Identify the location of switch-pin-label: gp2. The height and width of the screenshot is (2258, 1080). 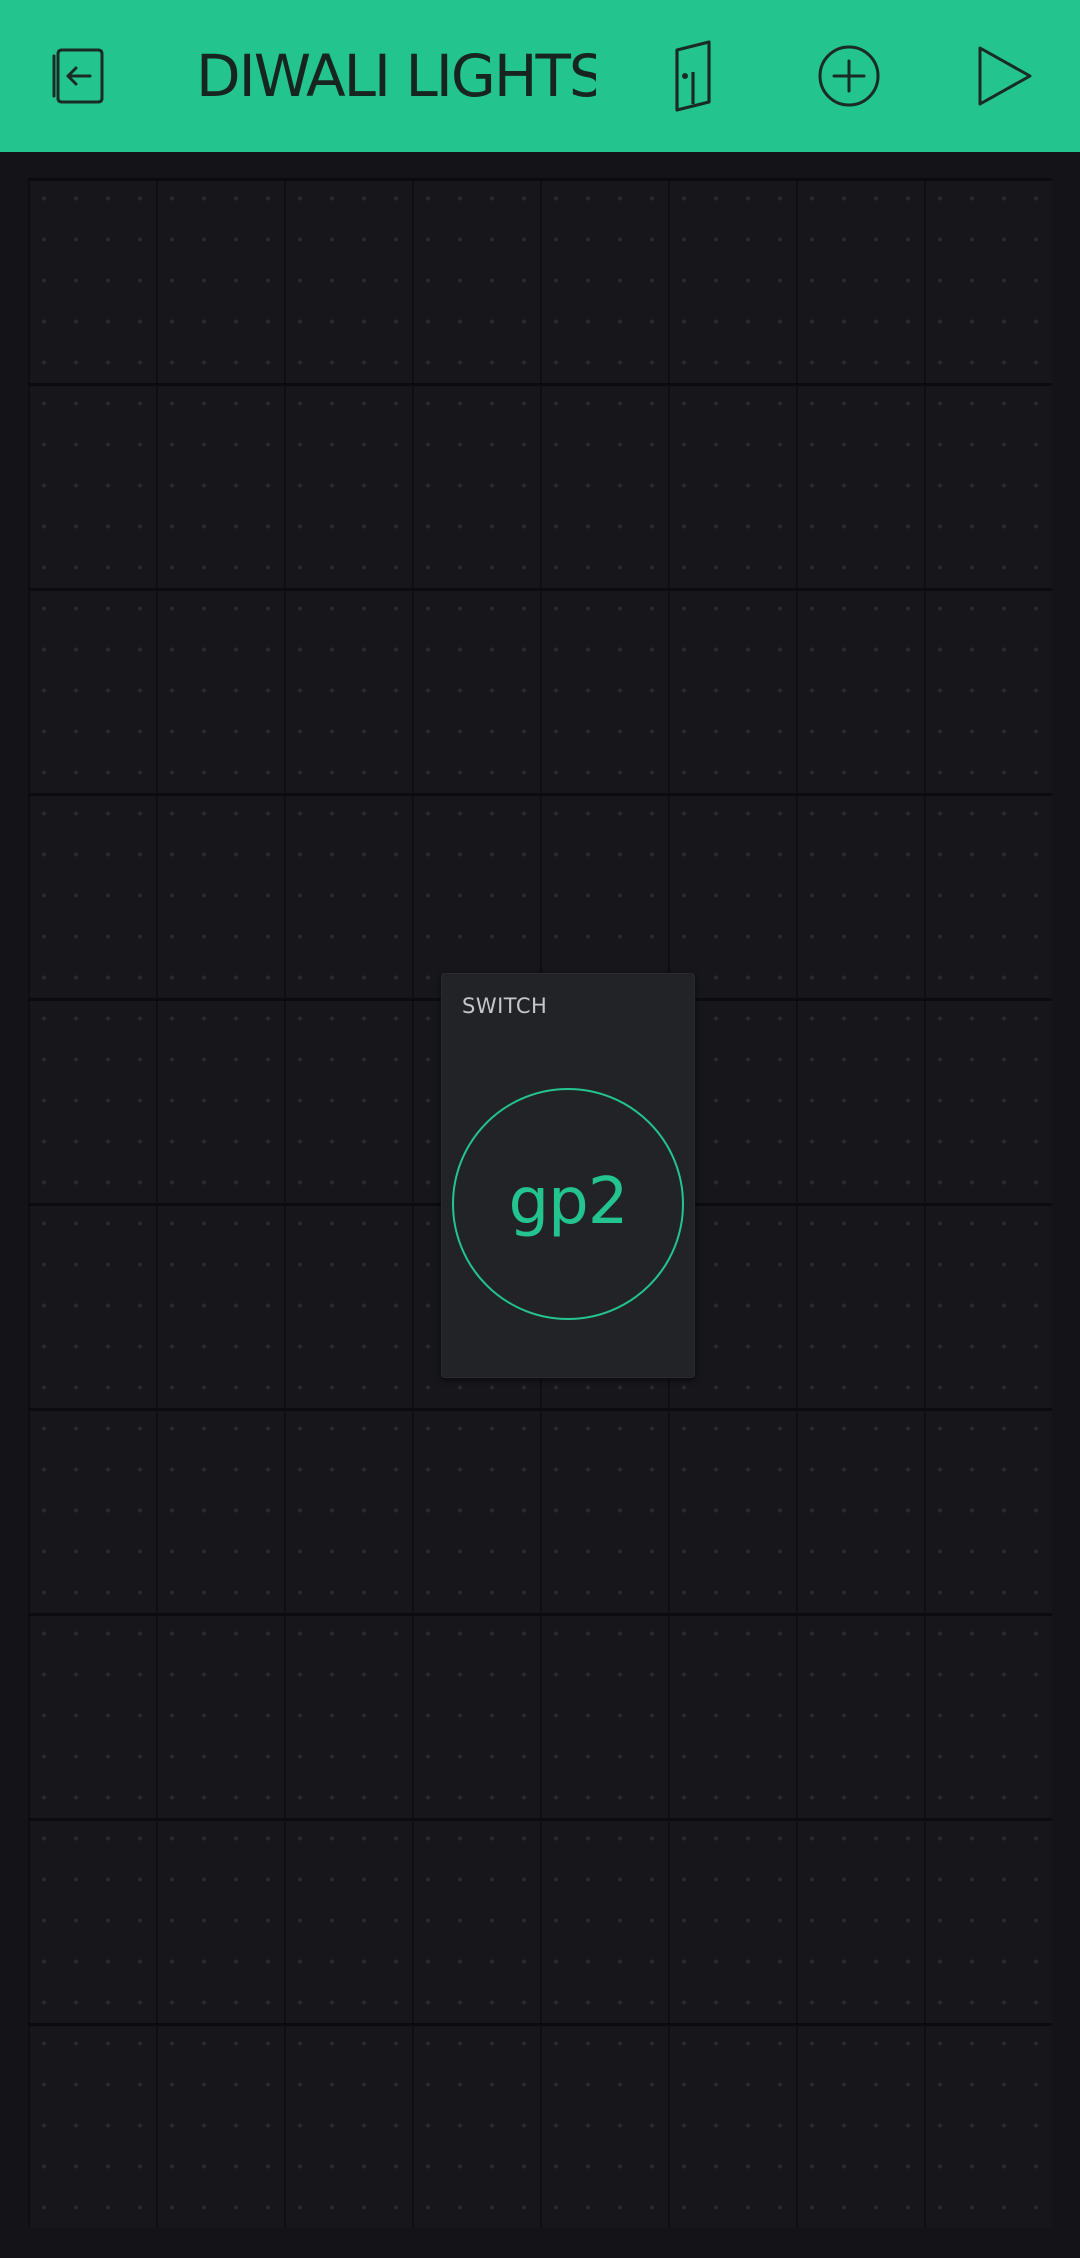
(568, 1202).